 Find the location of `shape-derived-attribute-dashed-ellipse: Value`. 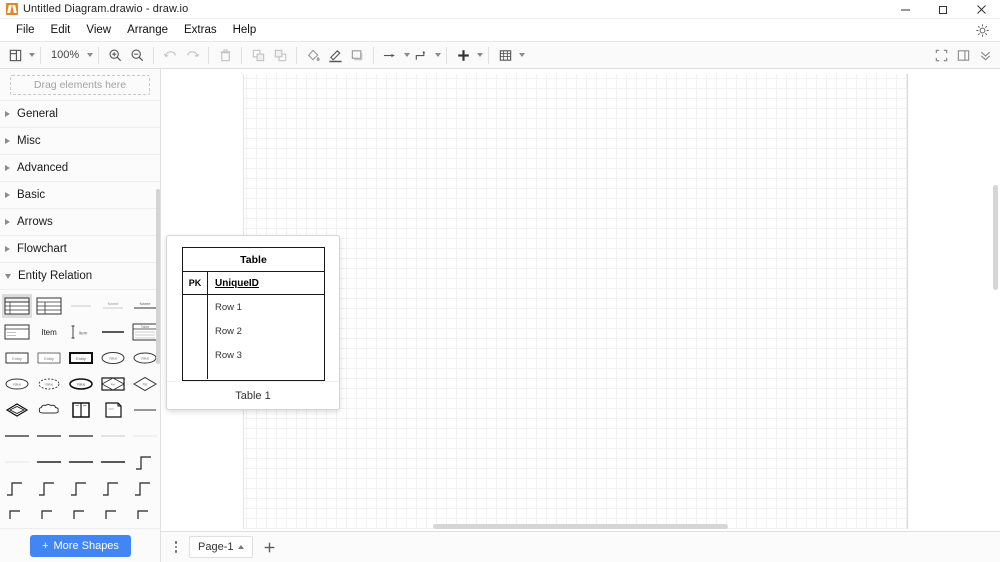

shape-derived-attribute-dashed-ellipse: Value is located at coordinates (49, 384).